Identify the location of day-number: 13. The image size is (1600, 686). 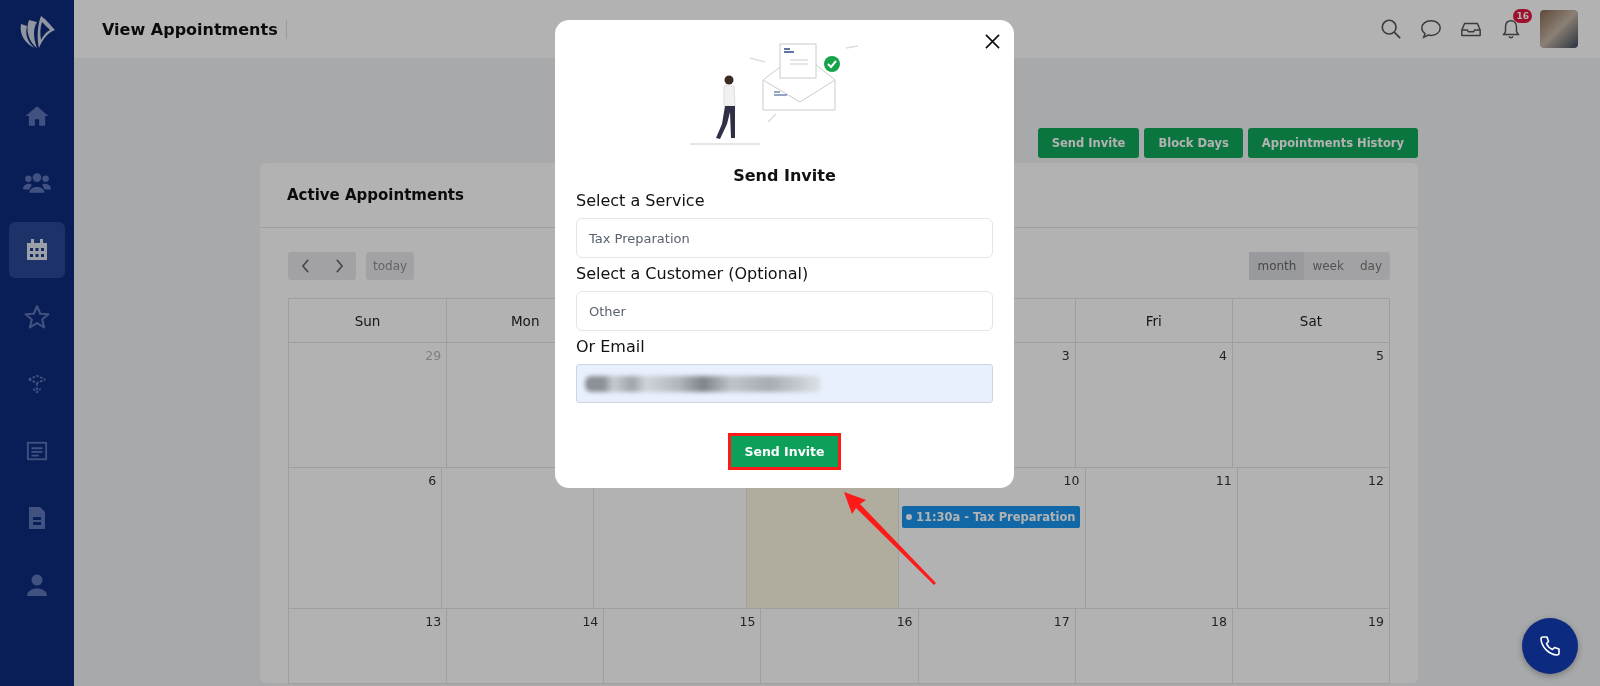
(433, 622).